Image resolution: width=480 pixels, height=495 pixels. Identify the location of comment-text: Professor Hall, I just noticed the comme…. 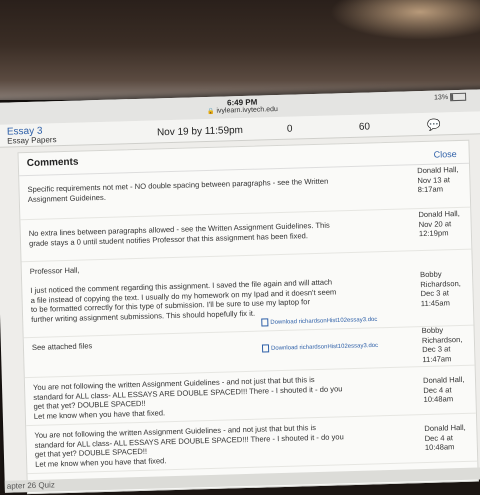
(183, 294).